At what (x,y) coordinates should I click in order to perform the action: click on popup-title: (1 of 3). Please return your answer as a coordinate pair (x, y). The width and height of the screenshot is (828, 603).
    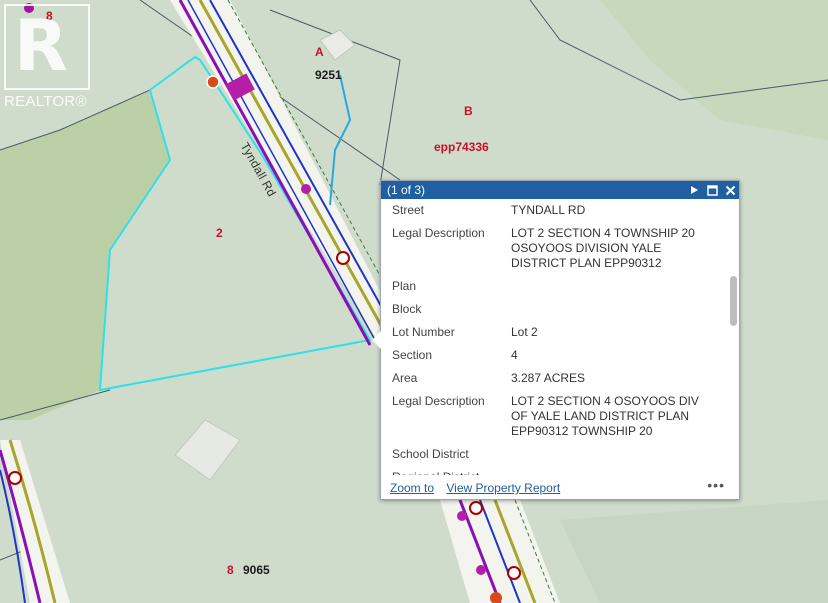
    Looking at the image, I should click on (406, 190).